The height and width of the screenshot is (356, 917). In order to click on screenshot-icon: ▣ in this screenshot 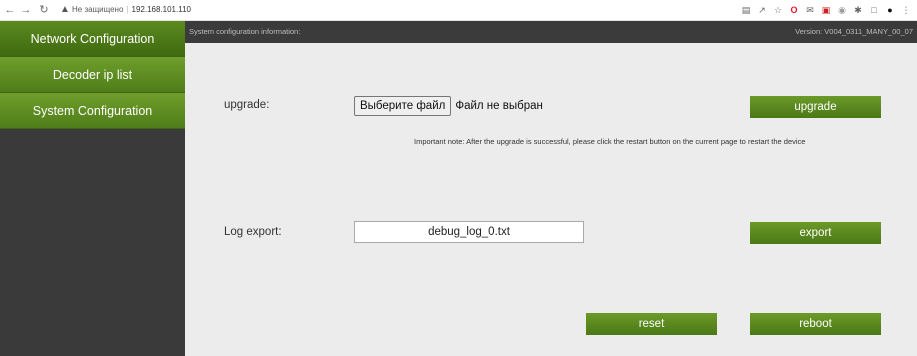, I will do `click(826, 10)`.